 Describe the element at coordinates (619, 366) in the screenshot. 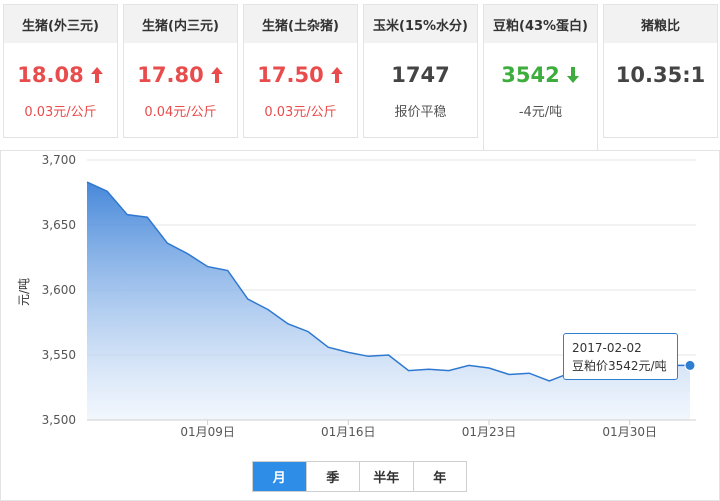

I see `tooltip-value: 豆粕价3542元/吨` at that location.